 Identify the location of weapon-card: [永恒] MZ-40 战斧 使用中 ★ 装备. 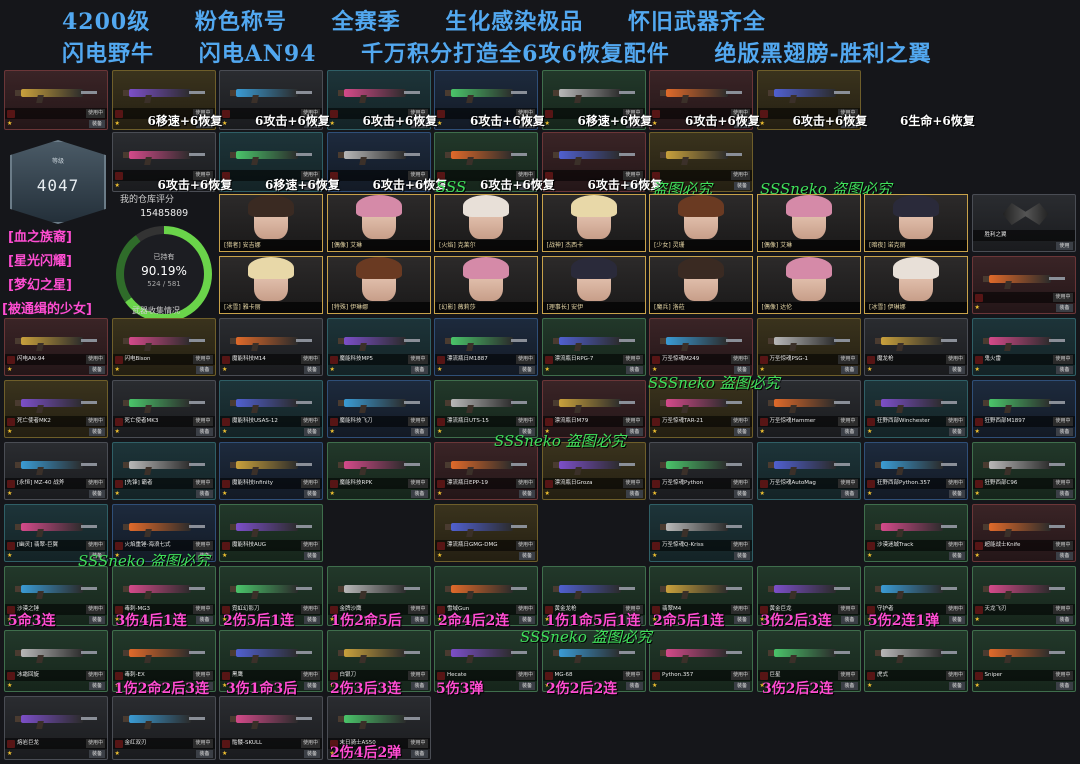
(56, 471).